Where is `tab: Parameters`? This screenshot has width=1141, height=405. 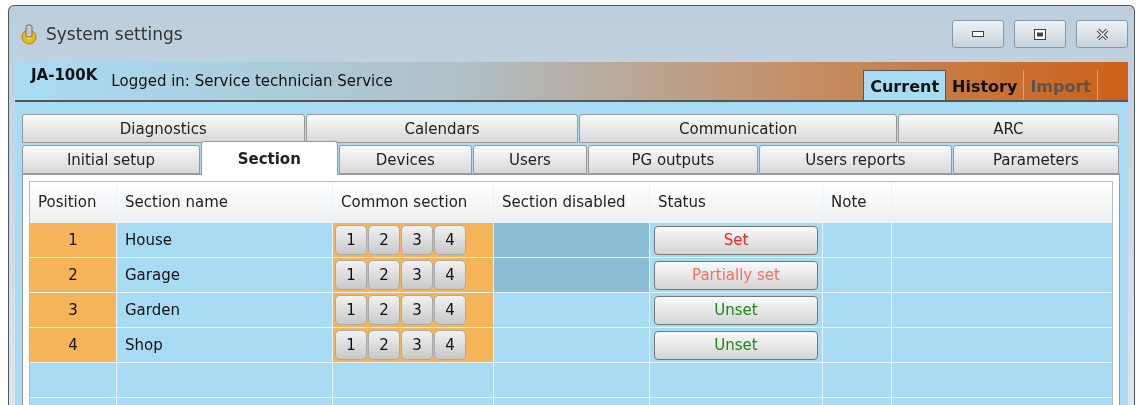
tab: Parameters is located at coordinates (1035, 159).